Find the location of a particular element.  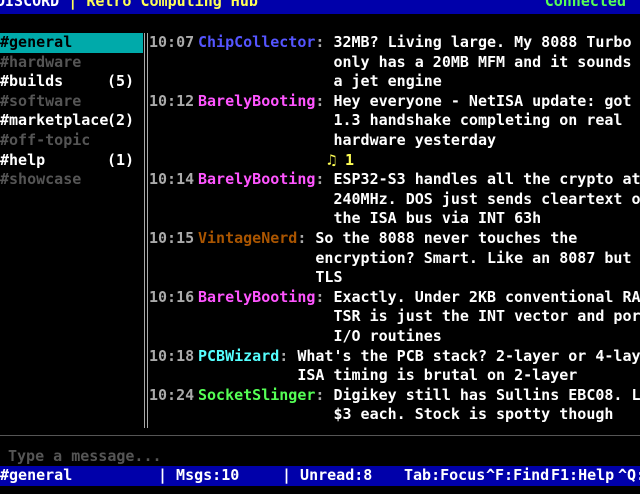

channel-item-help: #help (1) is located at coordinates (71, 161).